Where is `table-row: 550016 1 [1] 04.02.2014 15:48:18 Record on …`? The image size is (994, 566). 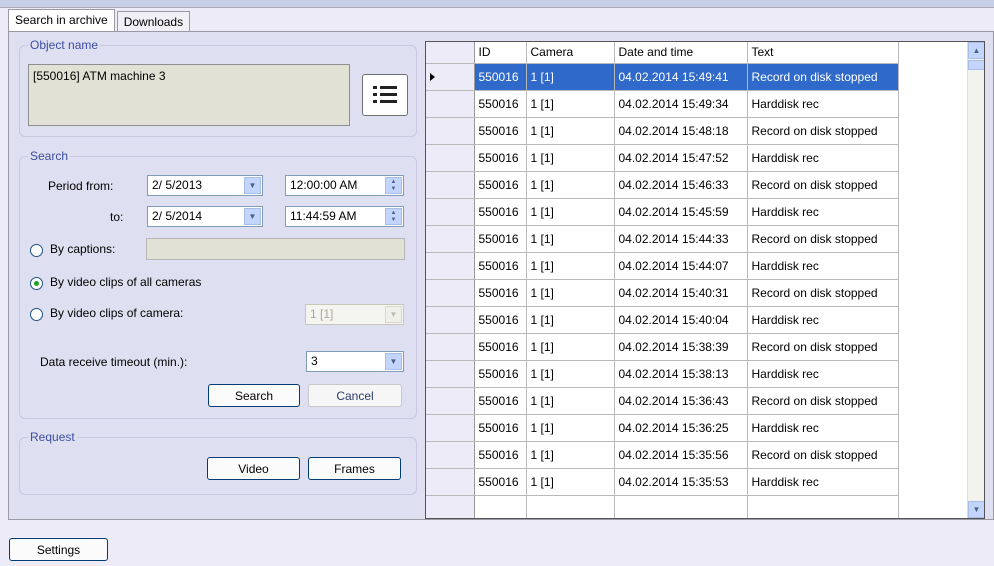 table-row: 550016 1 [1] 04.02.2014 15:48:18 Record on … is located at coordinates (662, 131).